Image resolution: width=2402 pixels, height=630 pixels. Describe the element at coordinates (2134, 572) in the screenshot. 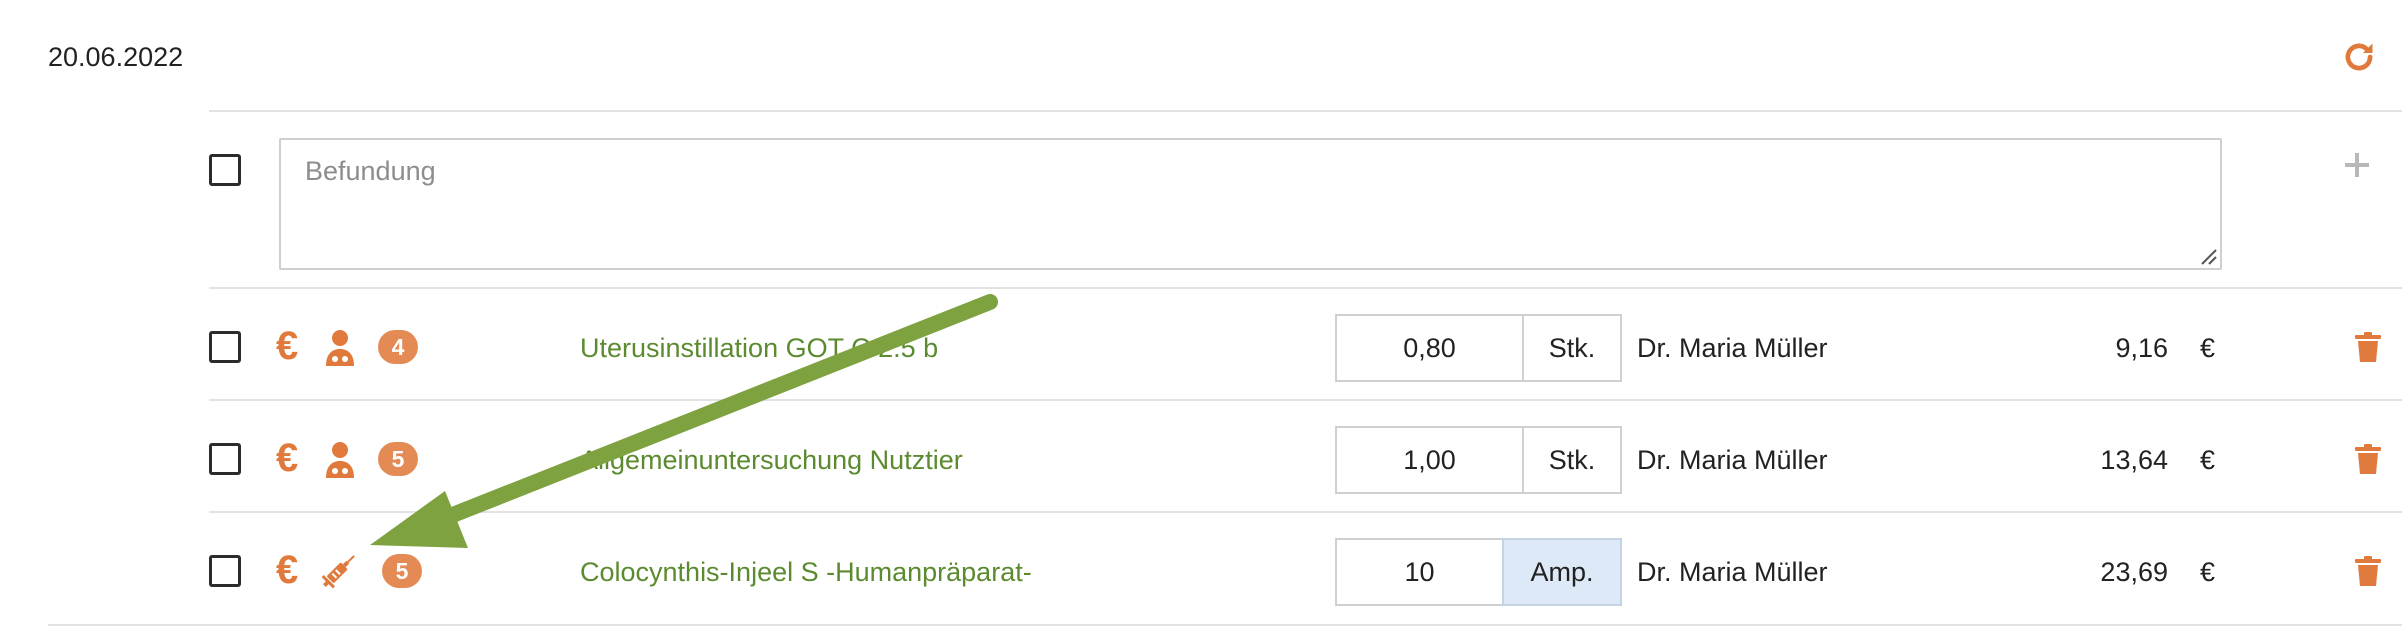

I see `price-value: 23,69` at that location.